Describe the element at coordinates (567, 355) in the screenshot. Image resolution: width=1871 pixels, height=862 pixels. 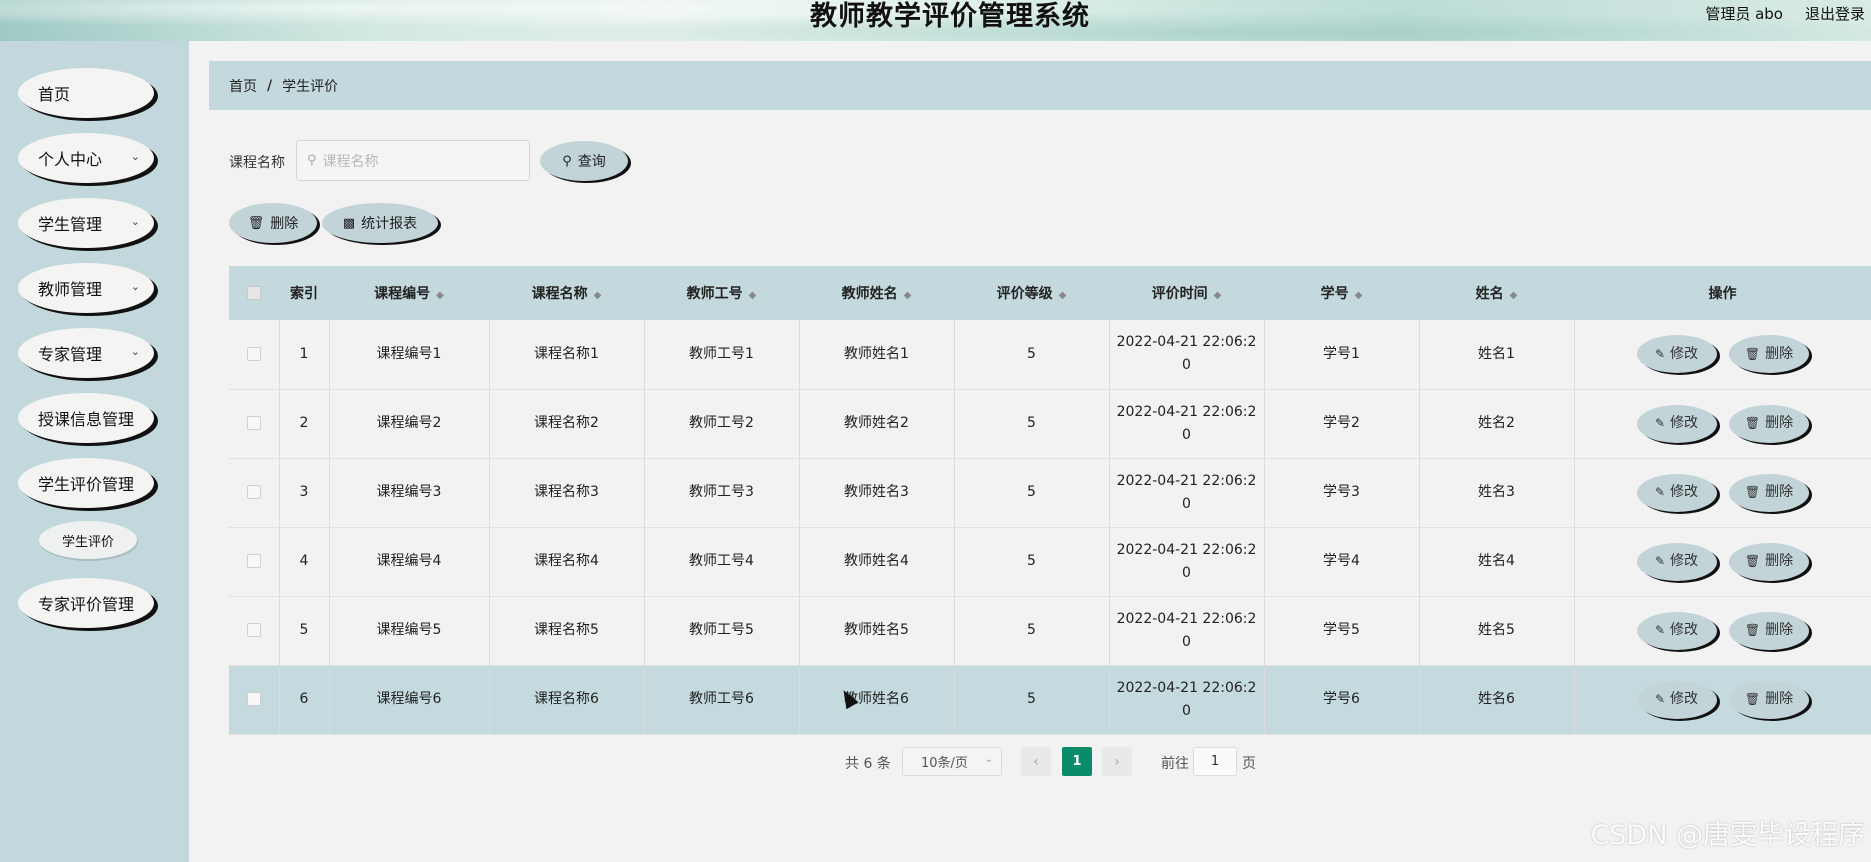
I see `cell-course-name: 课程名称1` at that location.